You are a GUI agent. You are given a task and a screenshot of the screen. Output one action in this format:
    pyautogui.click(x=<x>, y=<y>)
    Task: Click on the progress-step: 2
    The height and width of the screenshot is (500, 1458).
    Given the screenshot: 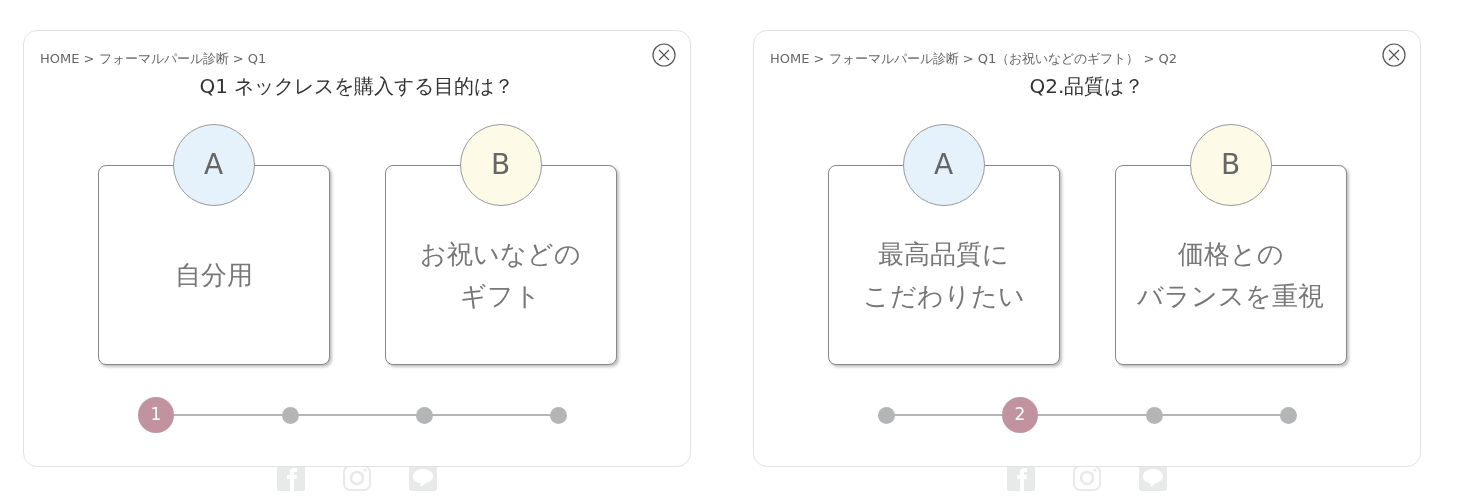 What is the action you would take?
    pyautogui.click(x=1020, y=415)
    